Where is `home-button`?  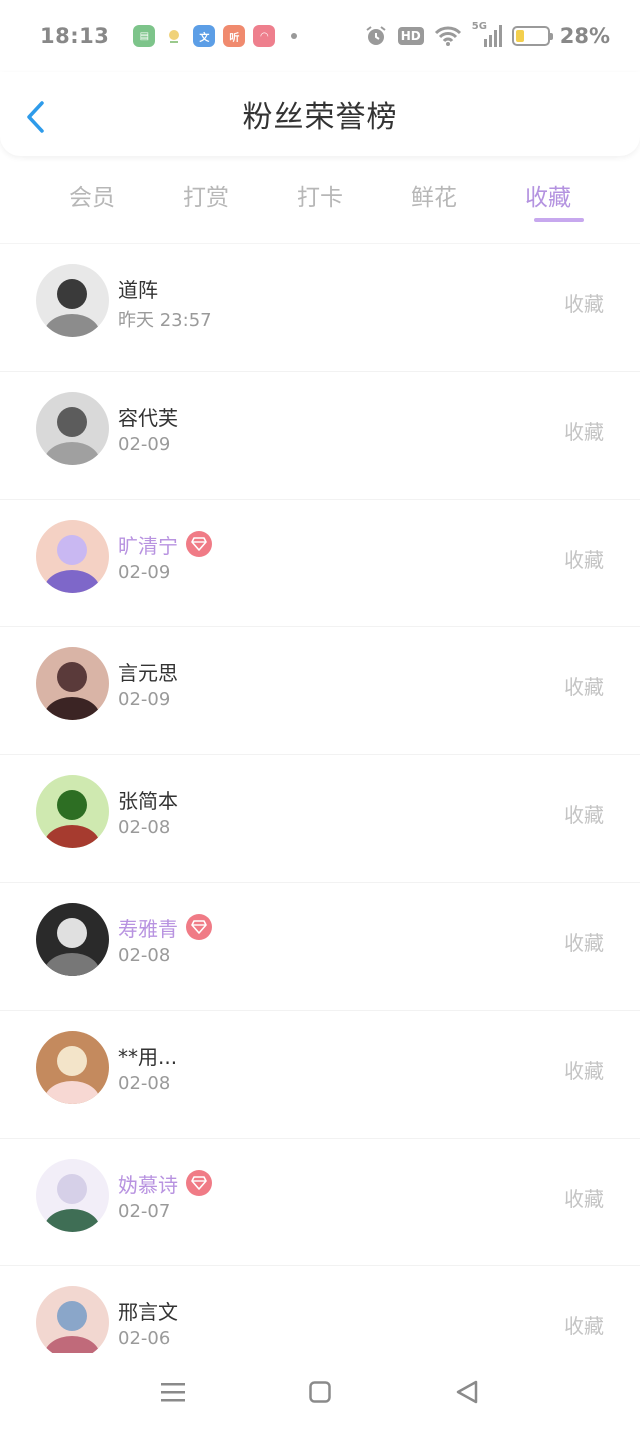
home-button is located at coordinates (320, 1392).